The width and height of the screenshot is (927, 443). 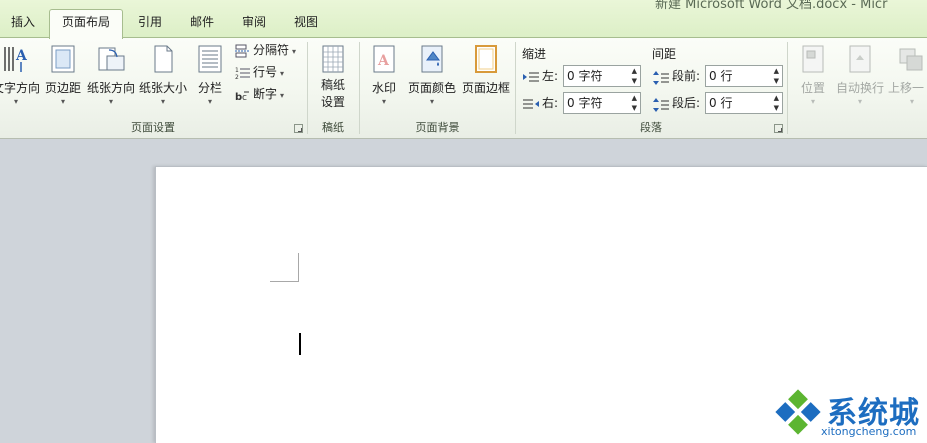 What do you see at coordinates (432, 80) in the screenshot?
I see `page-color-button: 页面颜色 ▾` at bounding box center [432, 80].